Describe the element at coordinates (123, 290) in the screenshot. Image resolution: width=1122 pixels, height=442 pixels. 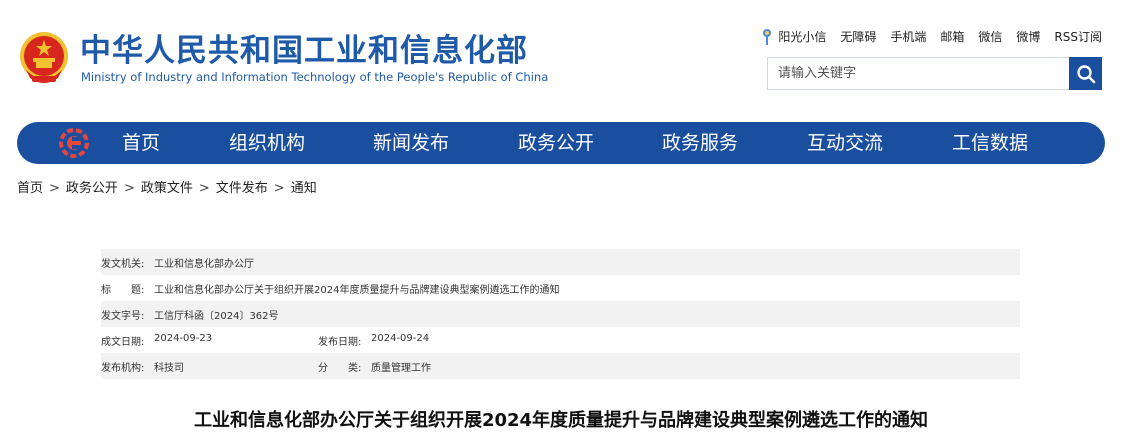
I see `title-label: 标 题:` at that location.